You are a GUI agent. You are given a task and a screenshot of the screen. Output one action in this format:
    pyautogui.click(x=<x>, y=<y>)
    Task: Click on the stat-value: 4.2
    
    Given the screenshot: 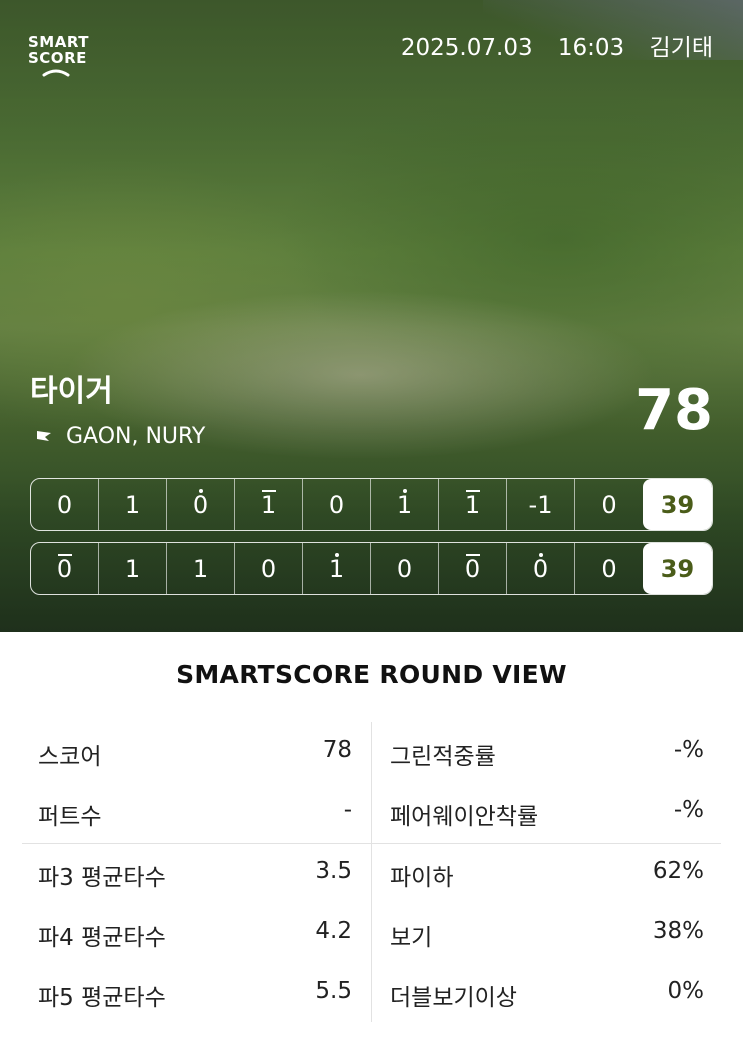 What is the action you would take?
    pyautogui.click(x=333, y=931)
    